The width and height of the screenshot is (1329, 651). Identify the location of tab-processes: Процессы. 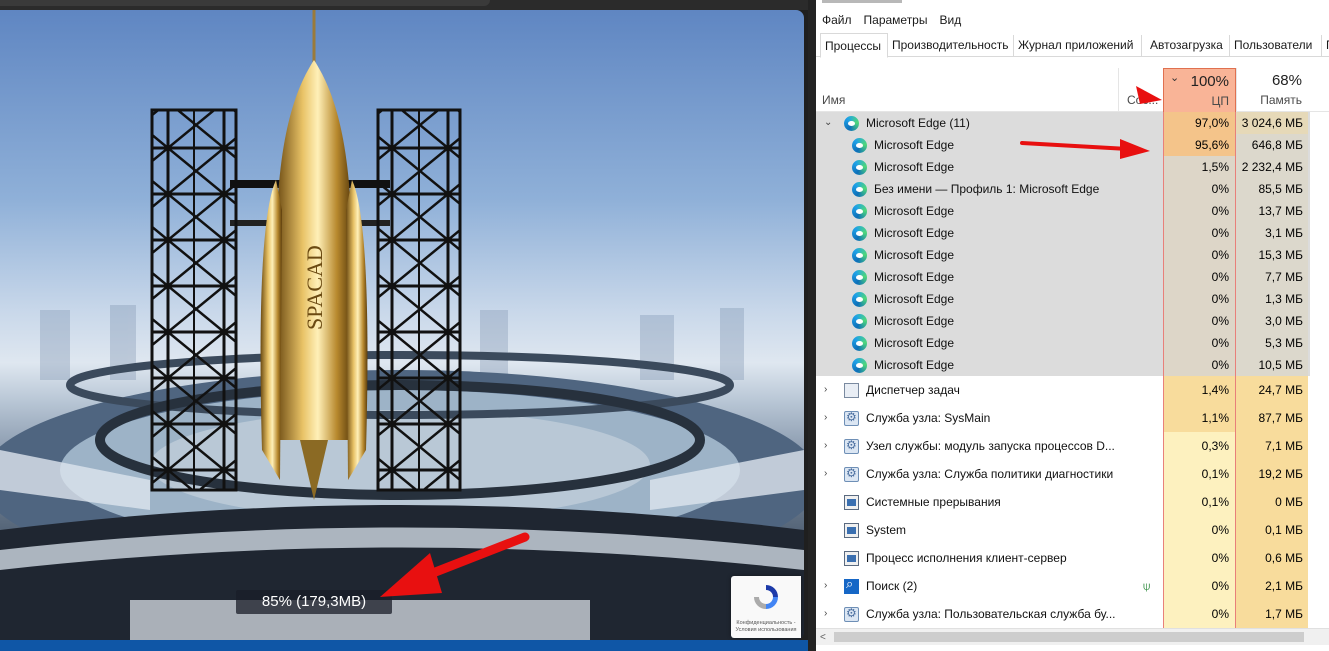
(854, 45).